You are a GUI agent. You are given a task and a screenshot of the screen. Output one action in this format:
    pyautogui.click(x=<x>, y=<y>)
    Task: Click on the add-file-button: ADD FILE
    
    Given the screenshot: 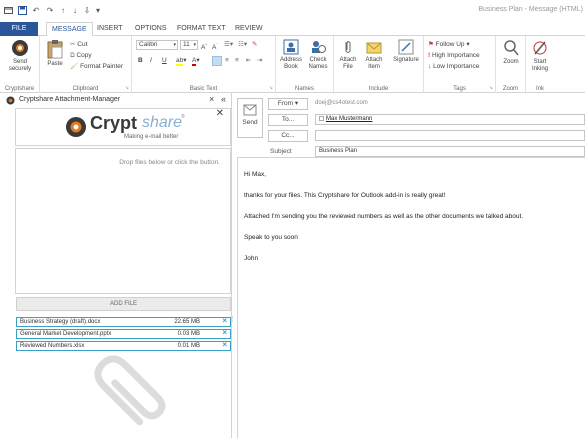 What is the action you would take?
    pyautogui.click(x=123, y=304)
    